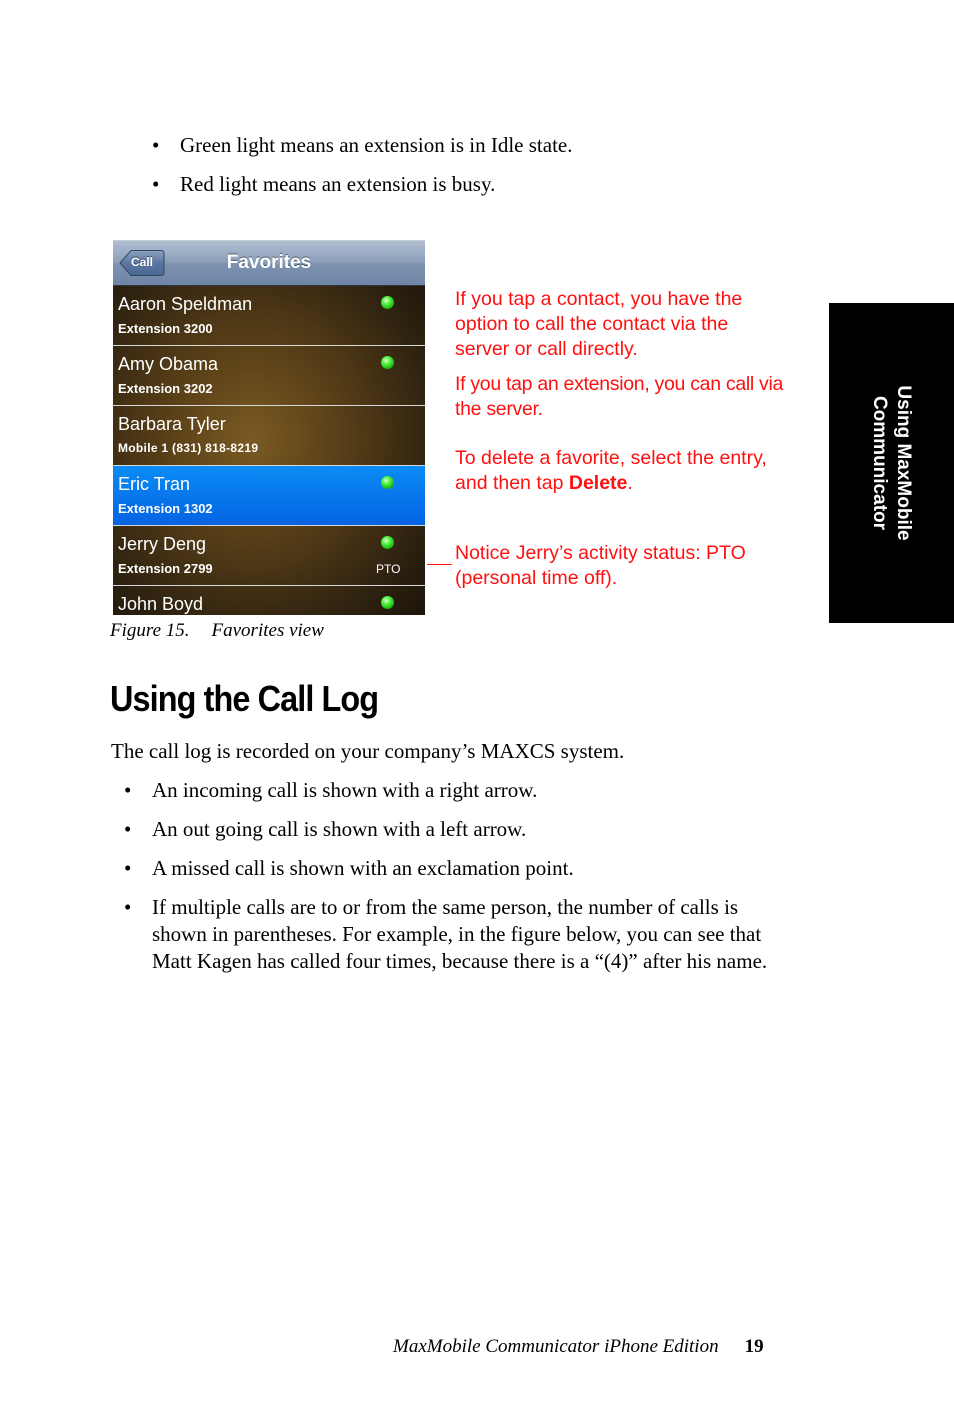 This screenshot has width=954, height=1411. What do you see at coordinates (172, 424) in the screenshot?
I see `contact-name: Barbara Tyler` at bounding box center [172, 424].